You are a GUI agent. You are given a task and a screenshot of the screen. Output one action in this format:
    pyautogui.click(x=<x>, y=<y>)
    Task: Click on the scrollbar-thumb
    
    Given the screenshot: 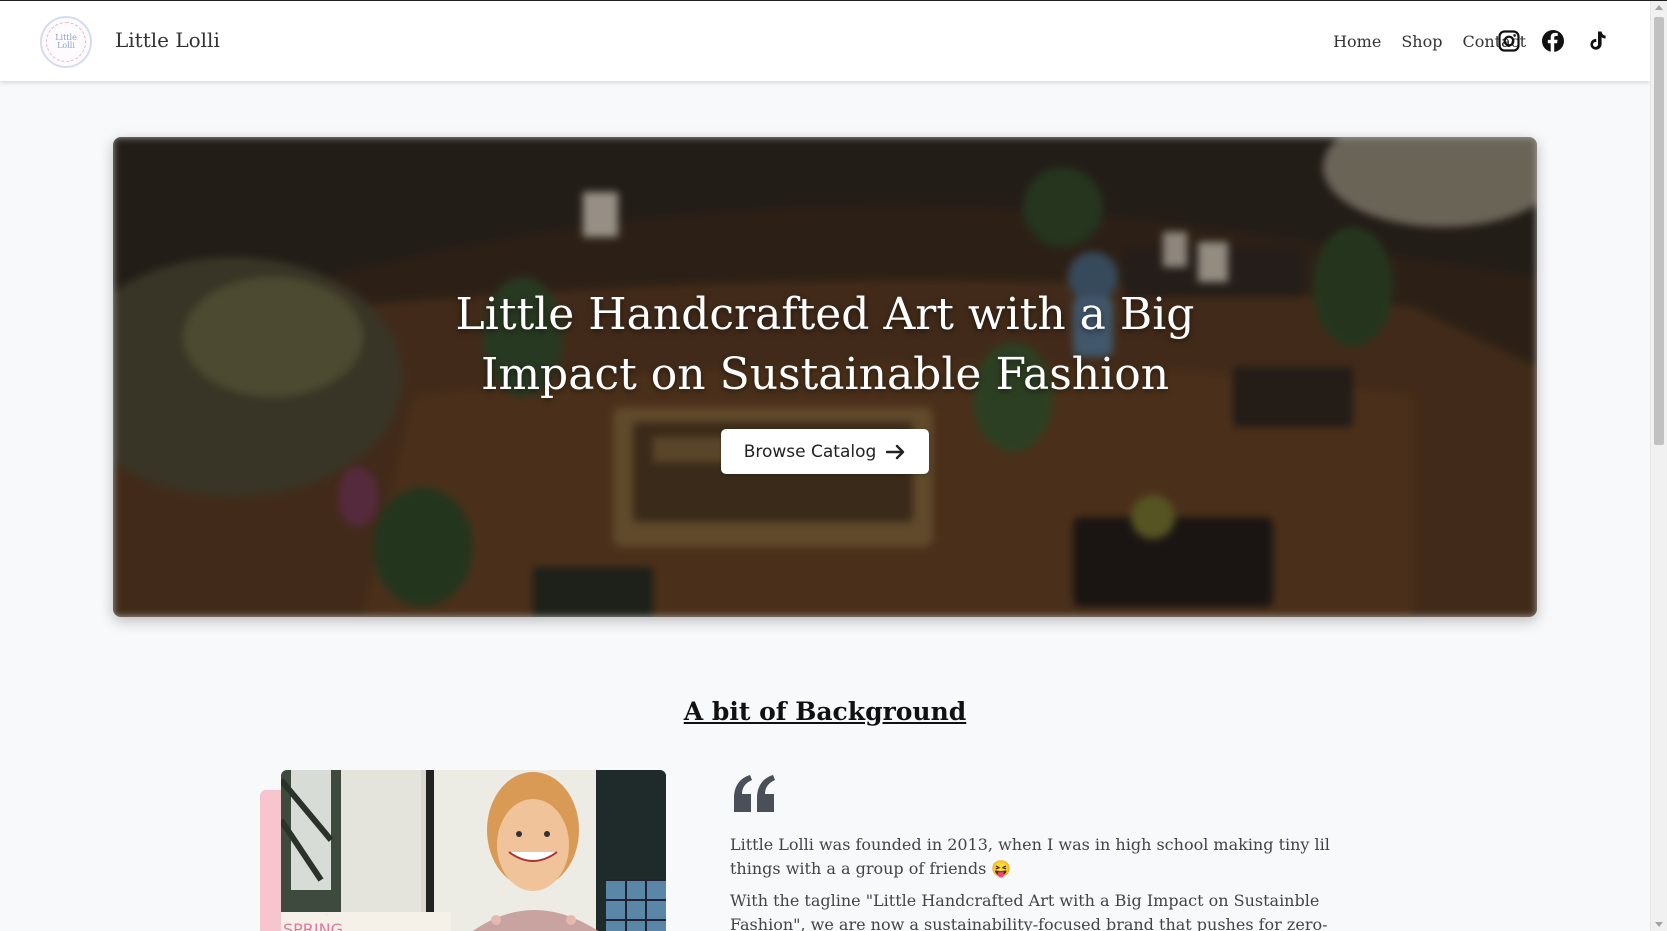 What is the action you would take?
    pyautogui.click(x=1659, y=231)
    